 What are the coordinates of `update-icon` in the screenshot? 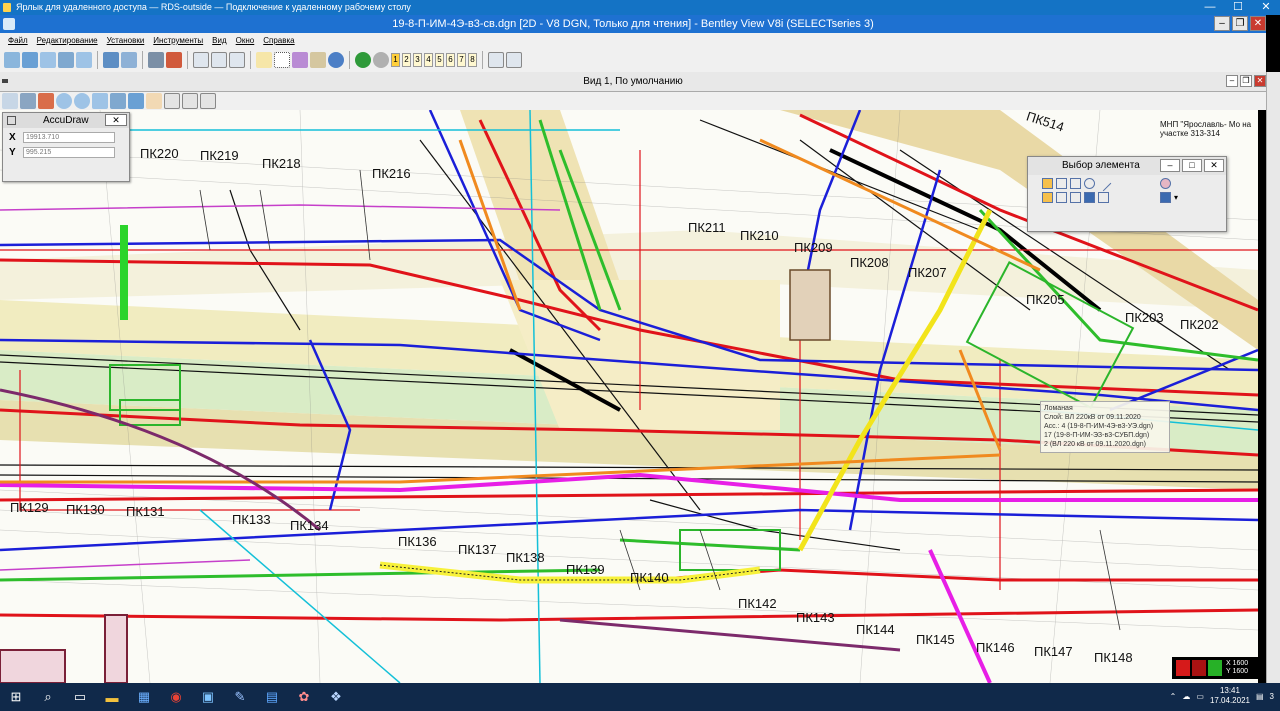 It's located at (46, 101).